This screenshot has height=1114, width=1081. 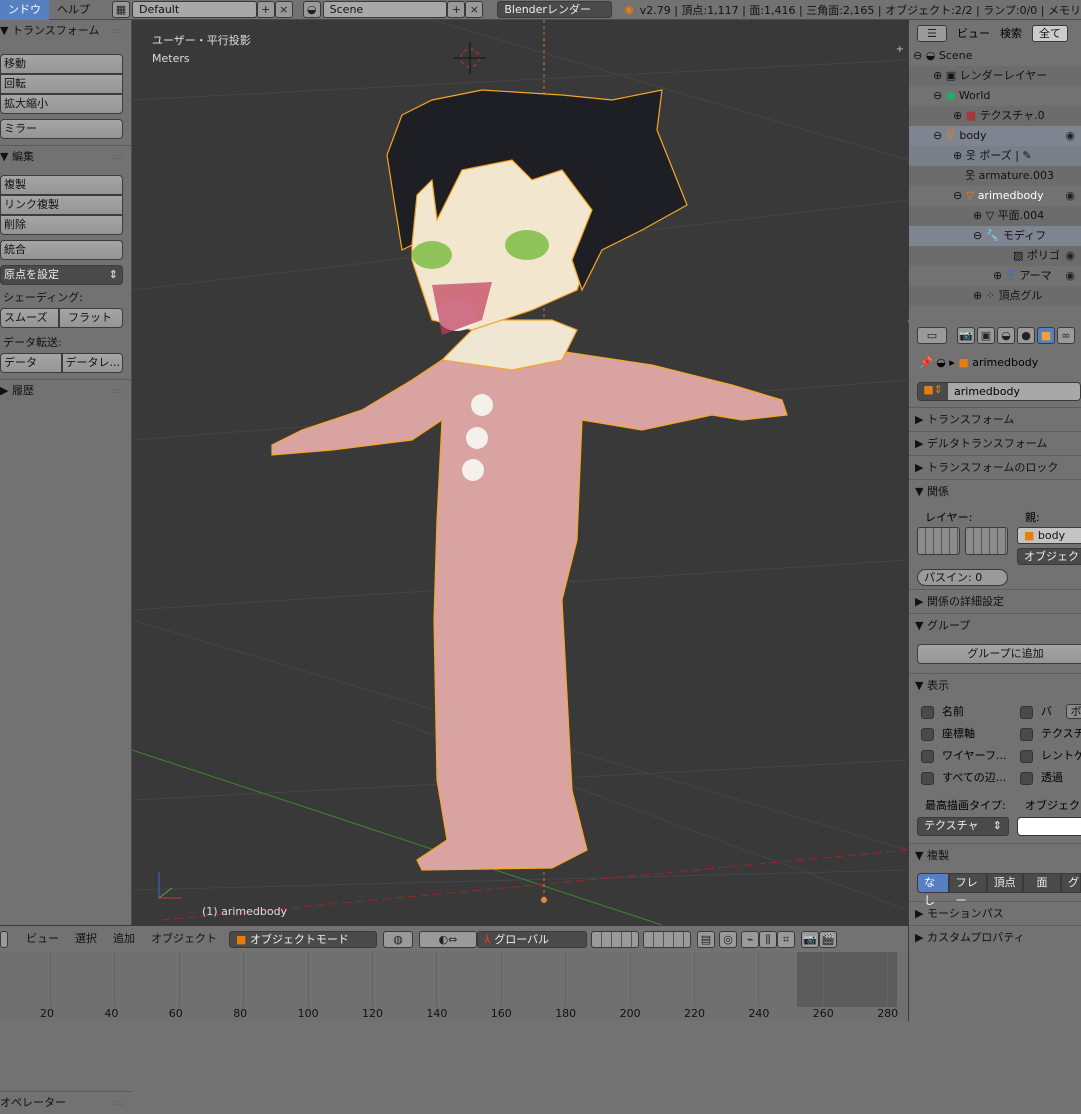 I want to click on timeline: 20406080100120140160180200220240260280, so click(x=454, y=986).